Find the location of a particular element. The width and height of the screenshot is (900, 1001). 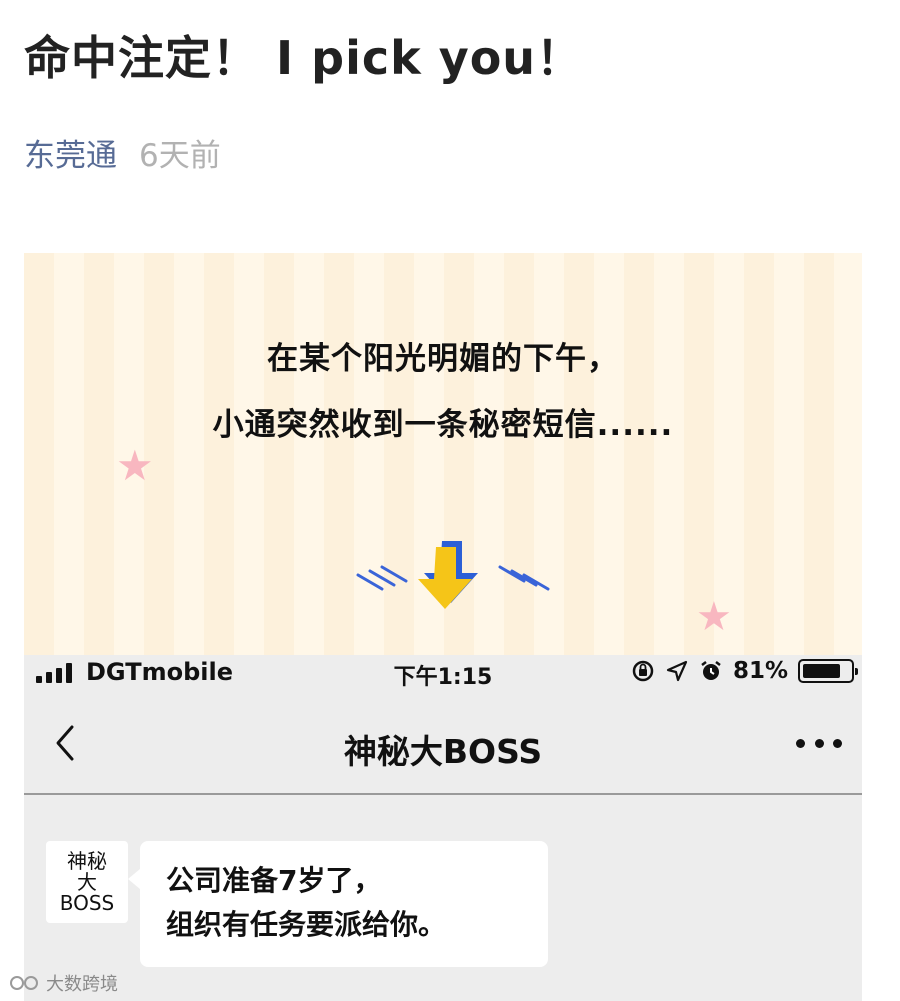

orientation-lock-icon is located at coordinates (643, 671).